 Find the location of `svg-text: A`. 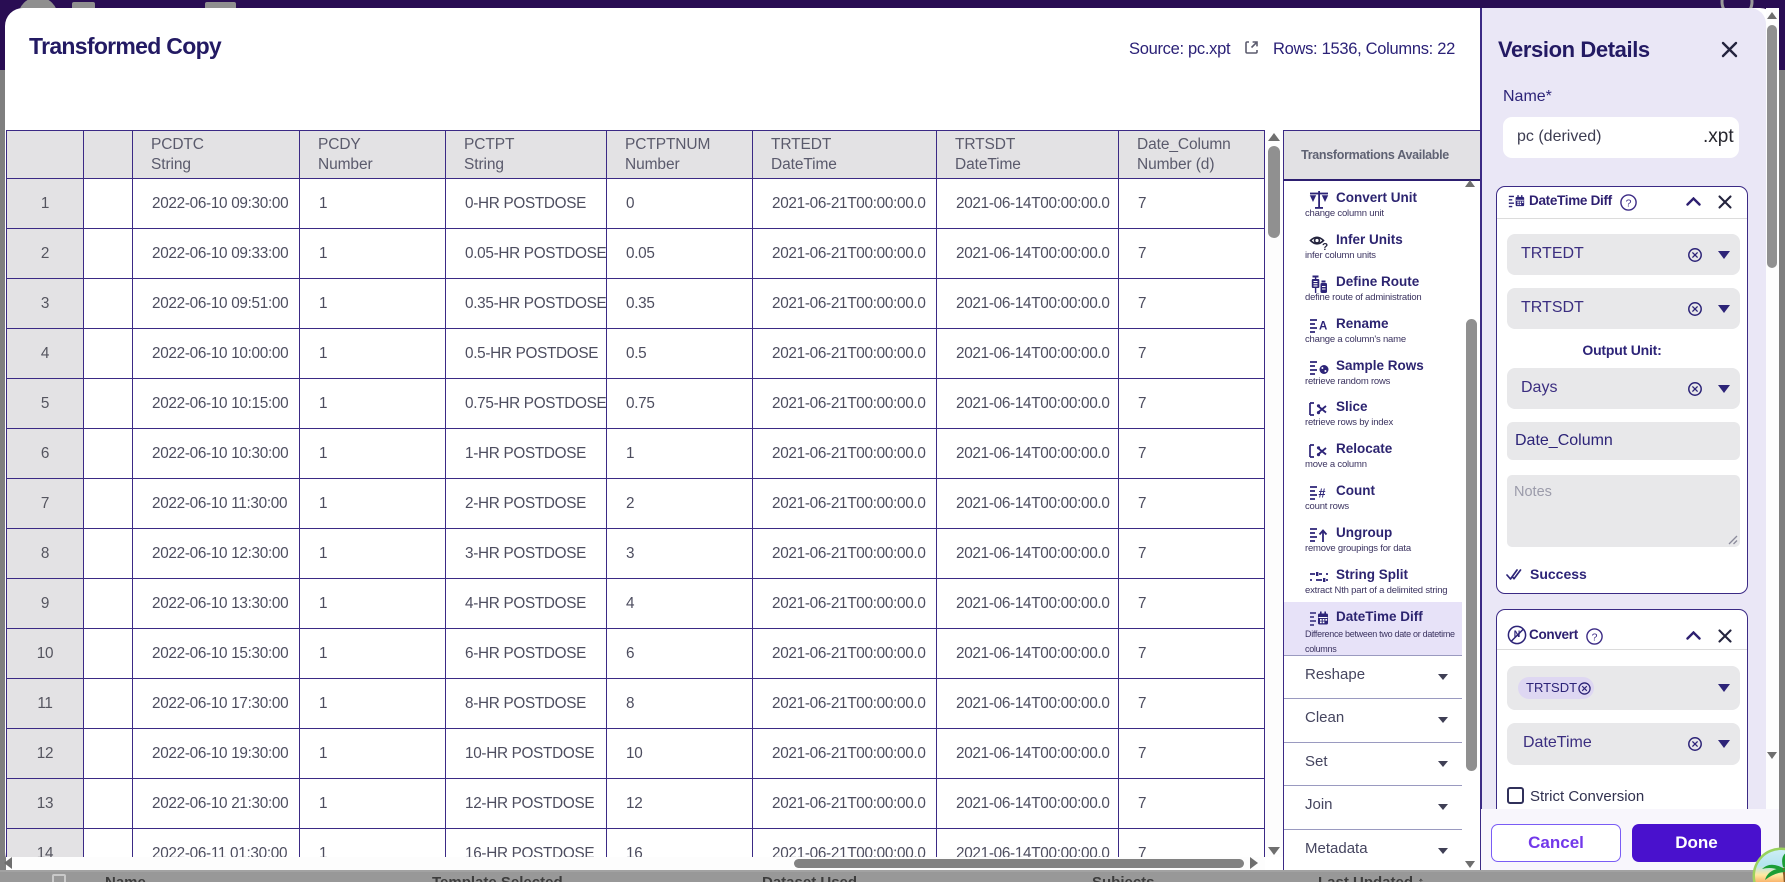

svg-text: A is located at coordinates (1323, 327).